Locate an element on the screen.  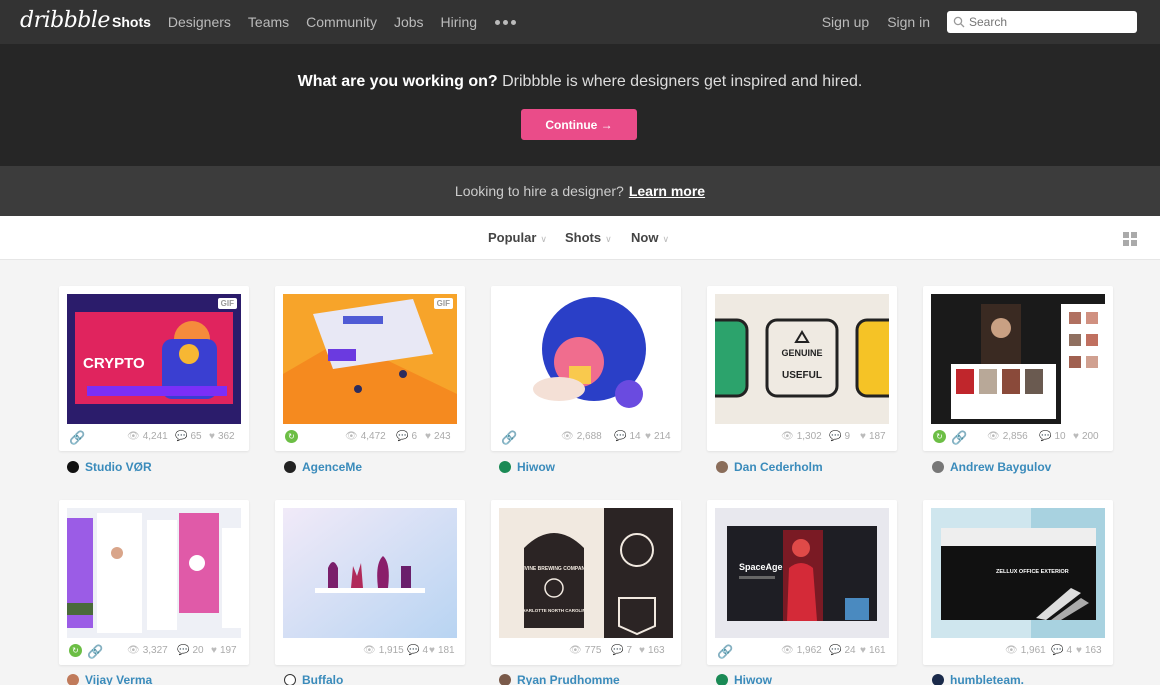
views-stat: 👁 4,241 is located at coordinates (147, 436).